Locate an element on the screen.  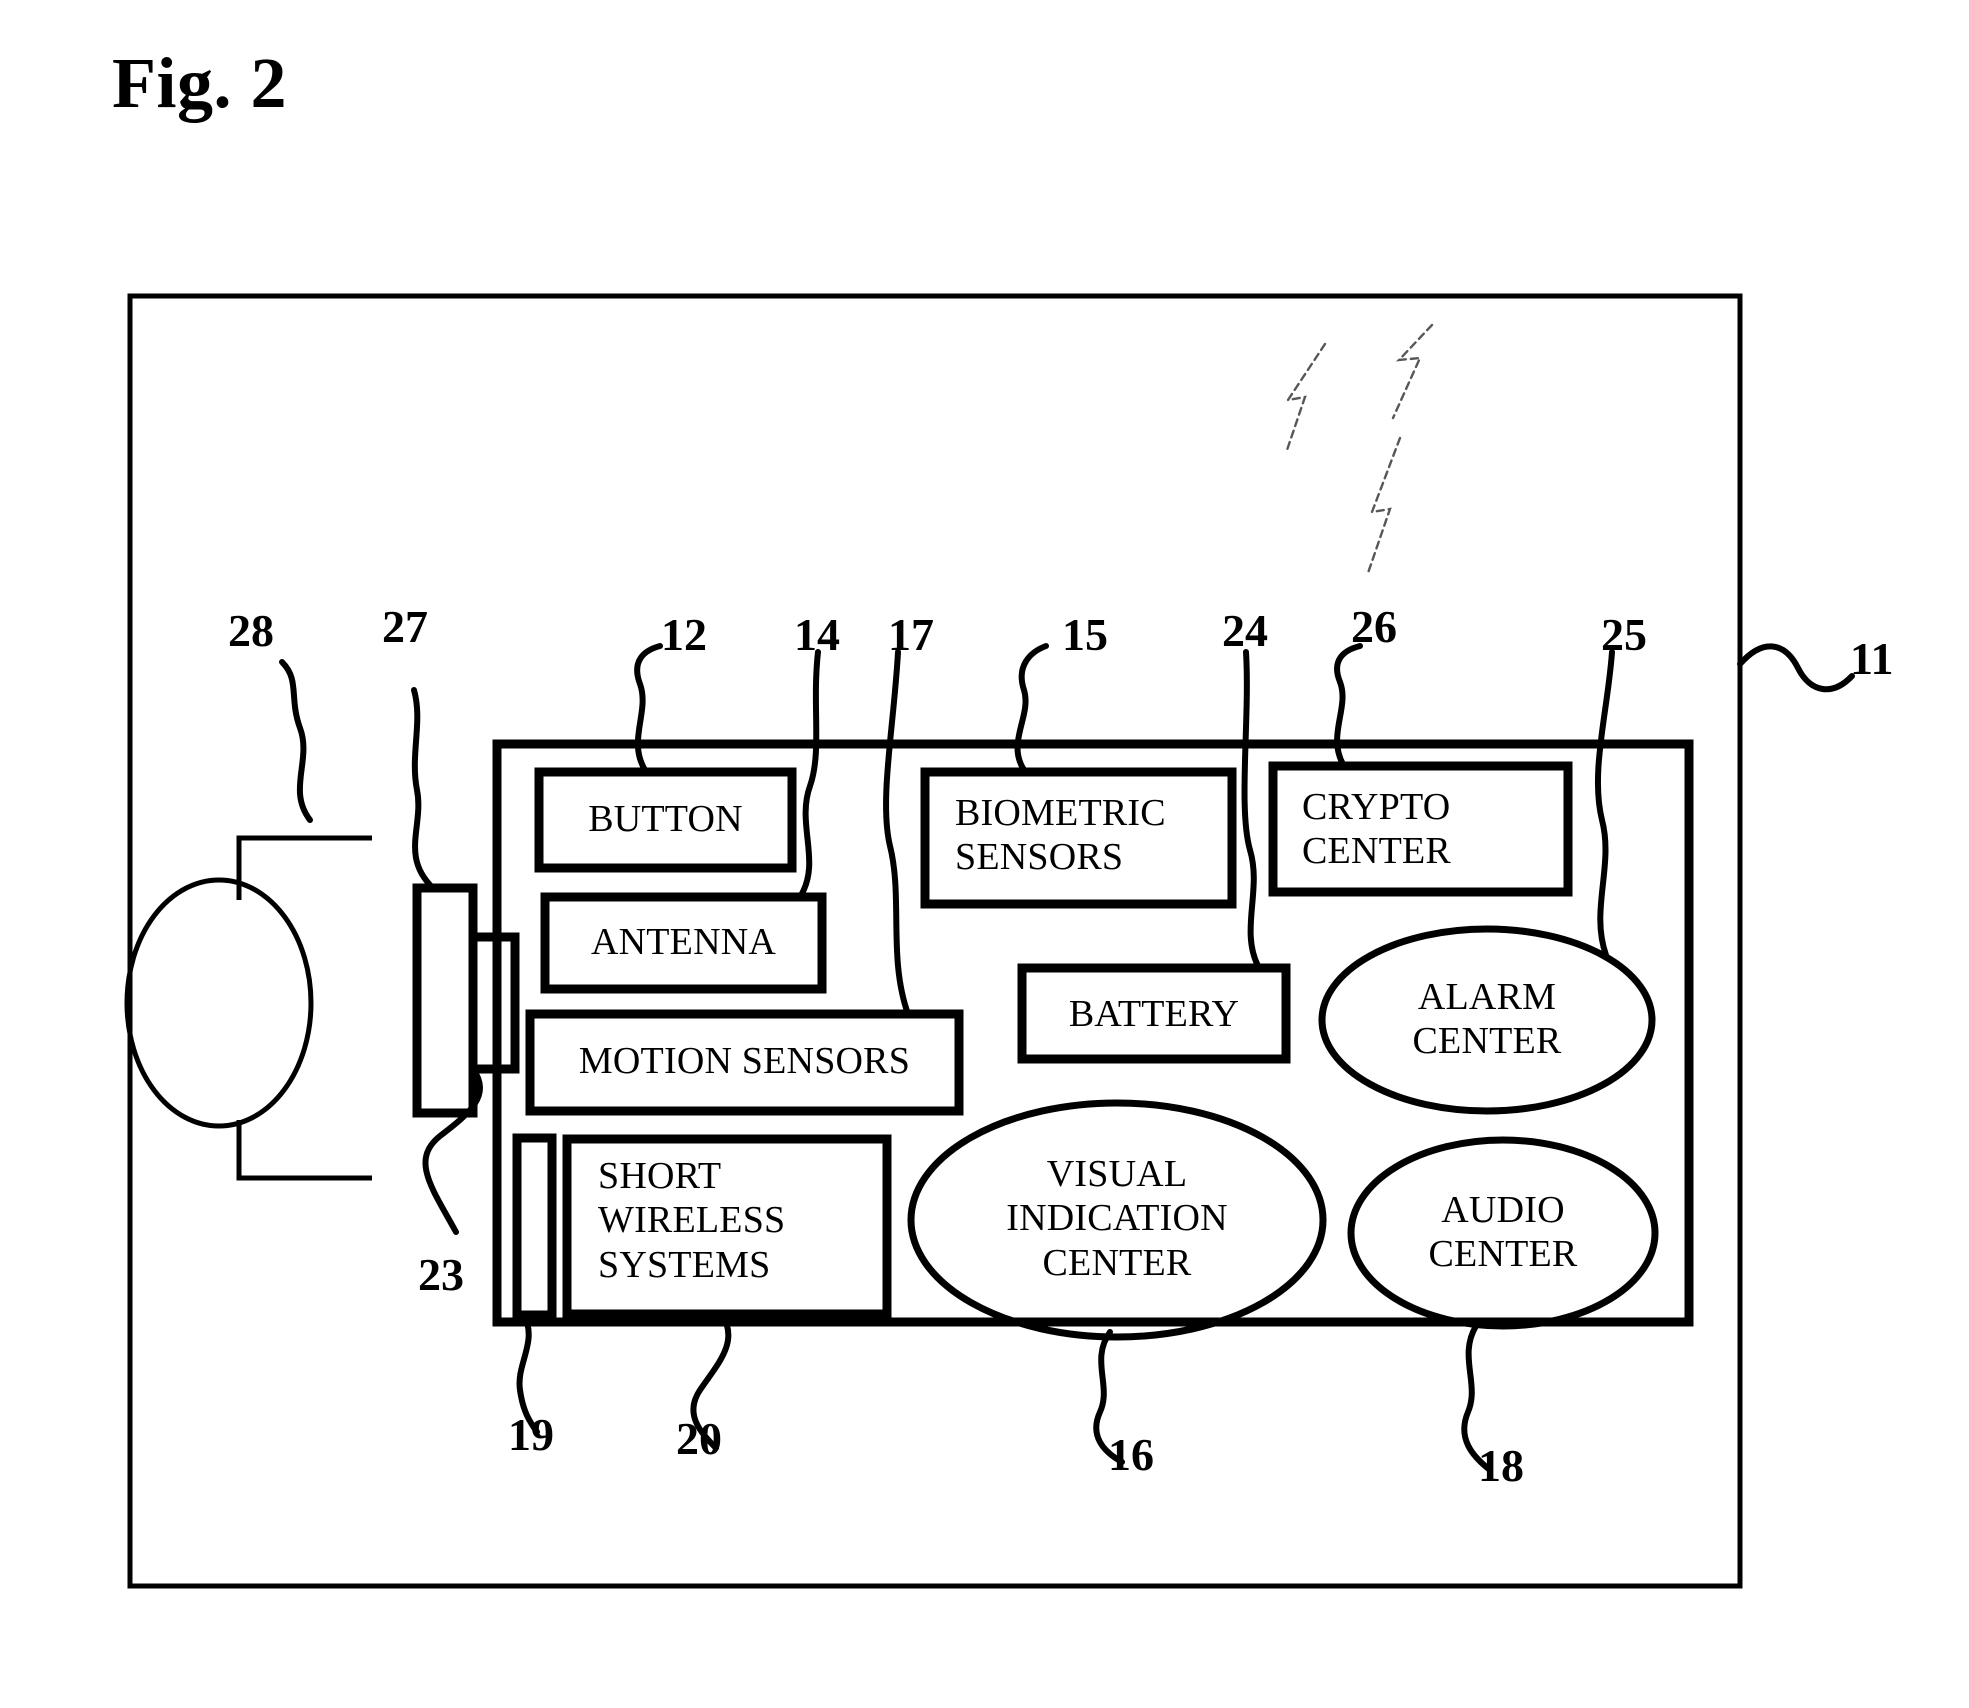
external-token-ellipse is located at coordinates (219, 1003).